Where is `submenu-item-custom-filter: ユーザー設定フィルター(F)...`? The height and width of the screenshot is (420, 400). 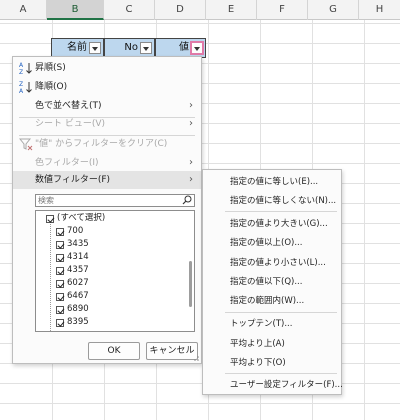
submenu-item-custom-filter: ユーザー設定フィルター(F)... is located at coordinates (273, 385).